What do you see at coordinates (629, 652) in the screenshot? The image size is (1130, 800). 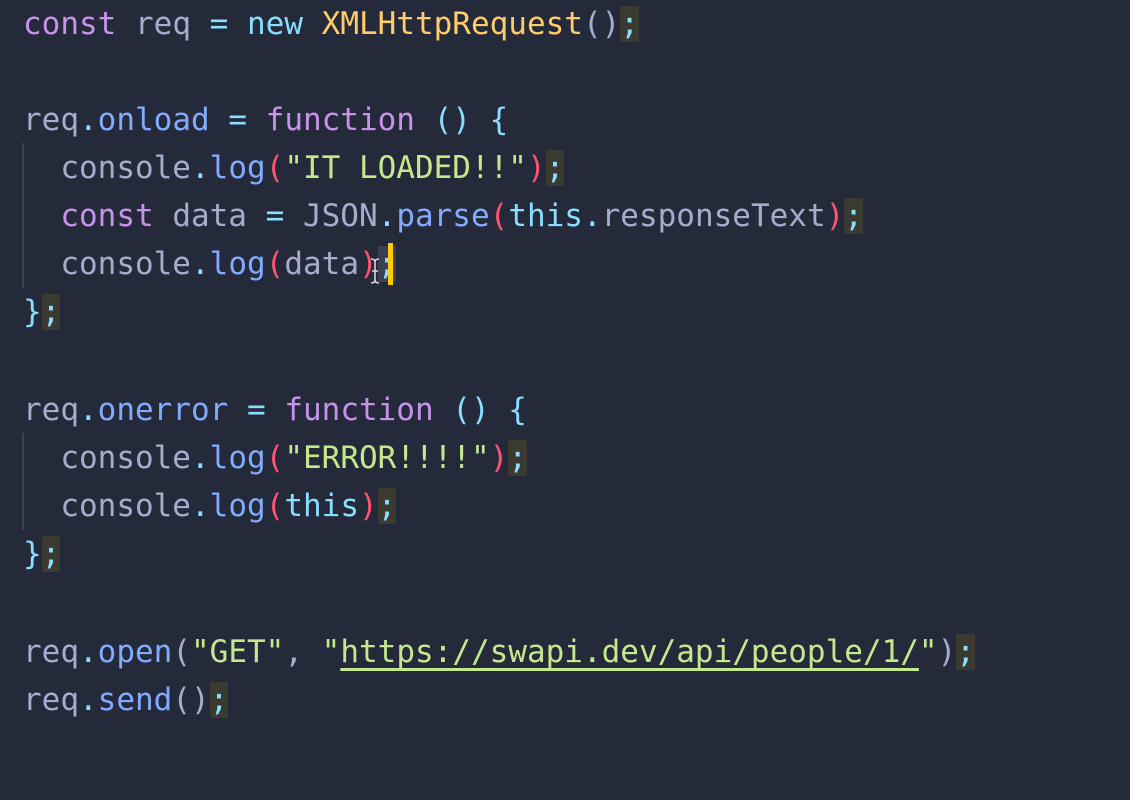 I see `url-link: https://swapi.dev/api/people/1/` at bounding box center [629, 652].